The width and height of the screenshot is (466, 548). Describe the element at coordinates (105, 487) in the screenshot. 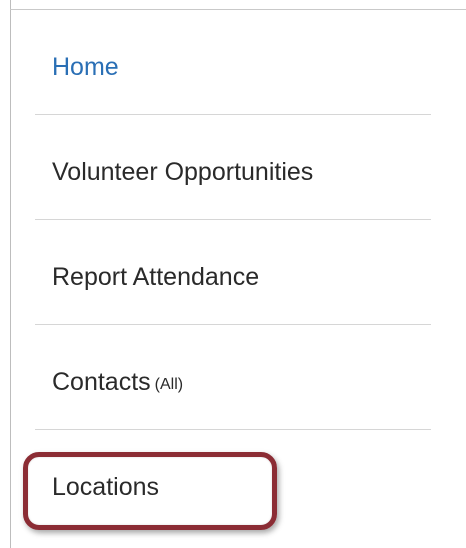

I see `nav-link-locations: Locations` at that location.